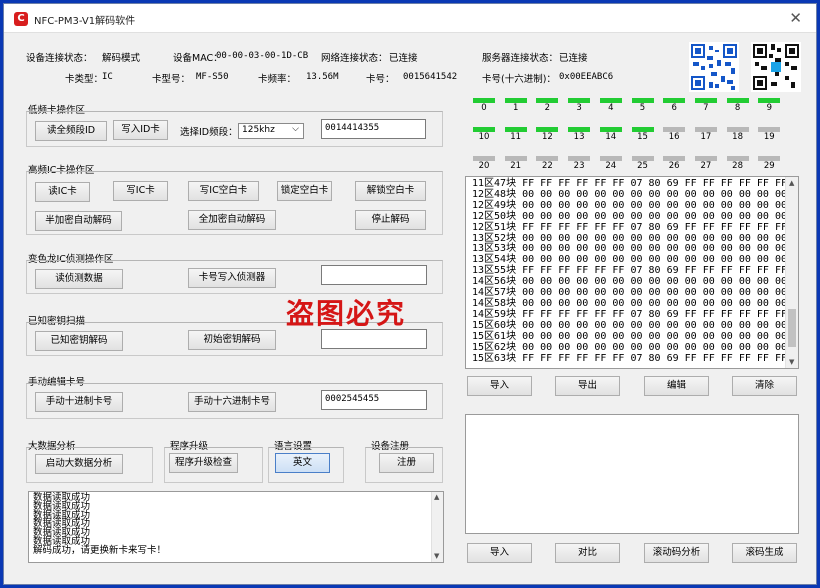 The image size is (820, 588). I want to click on sector-indicator: 22, so click(547, 164).